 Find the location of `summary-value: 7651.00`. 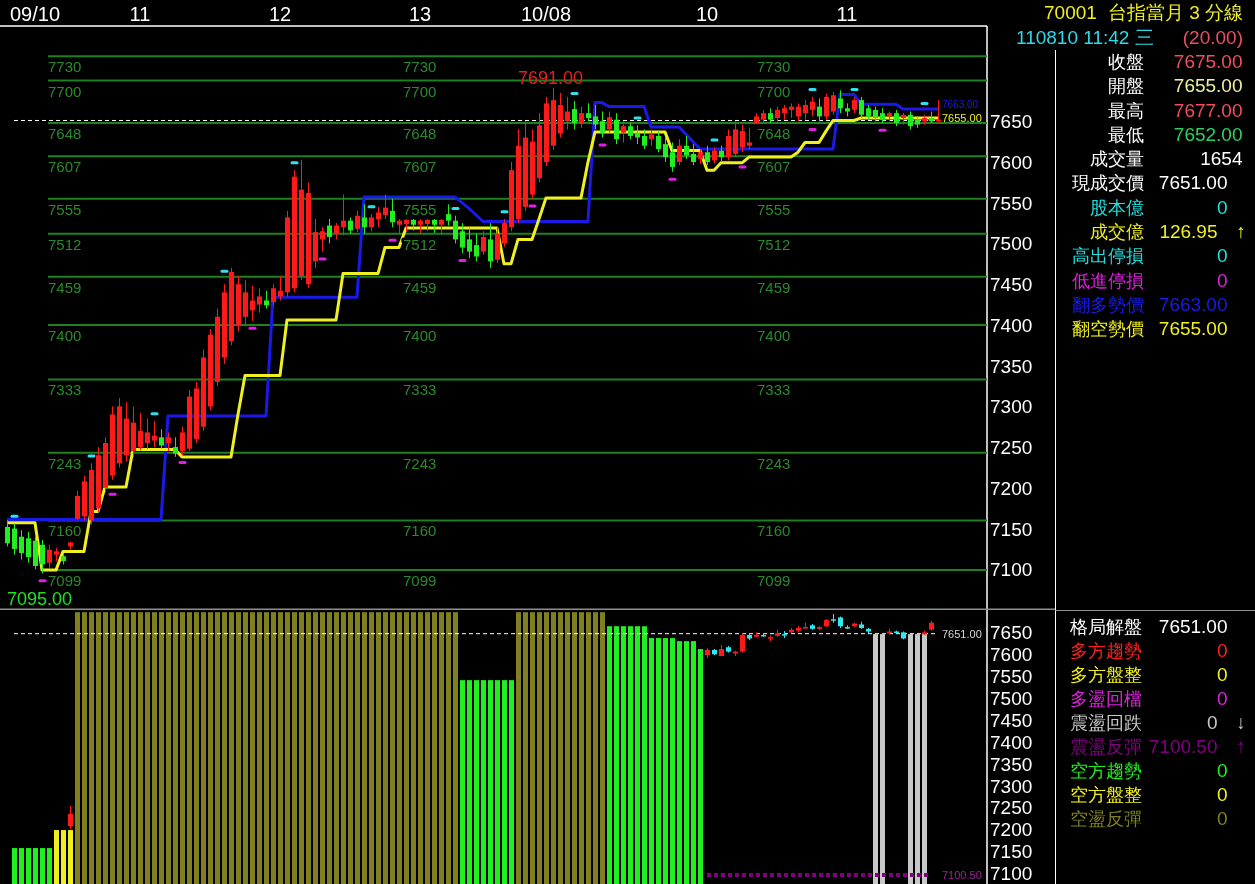

summary-value: 7651.00 is located at coordinates (1192, 626).